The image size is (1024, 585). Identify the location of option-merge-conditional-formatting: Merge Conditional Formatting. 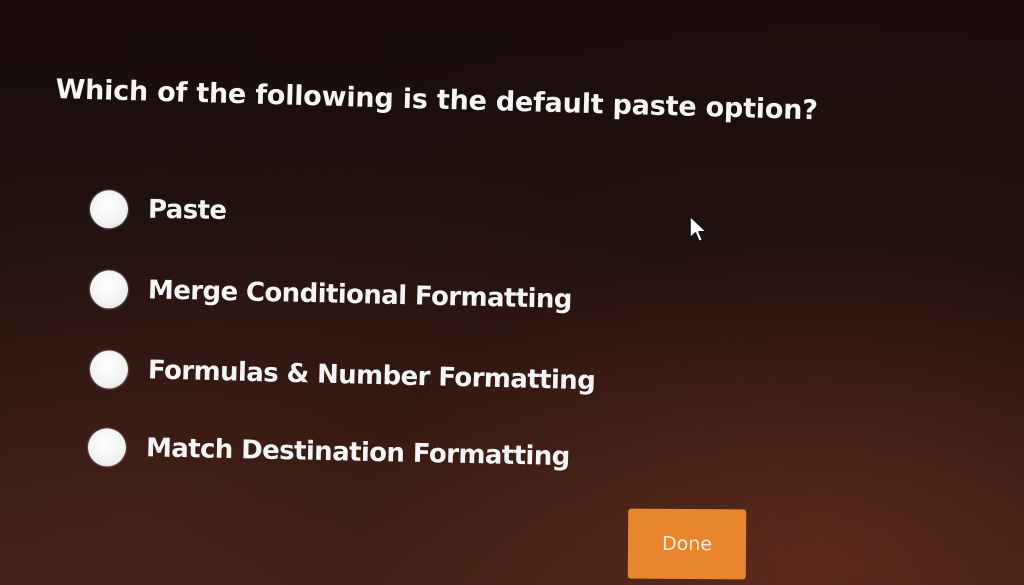
(331, 294).